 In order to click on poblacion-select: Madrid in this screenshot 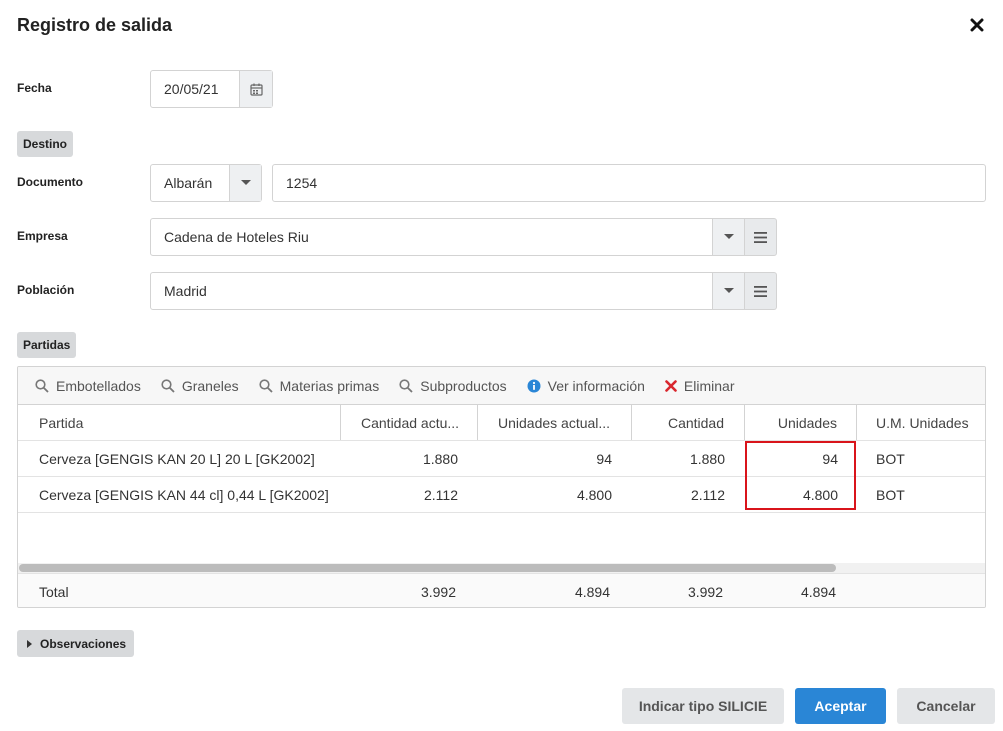, I will do `click(447, 291)`.